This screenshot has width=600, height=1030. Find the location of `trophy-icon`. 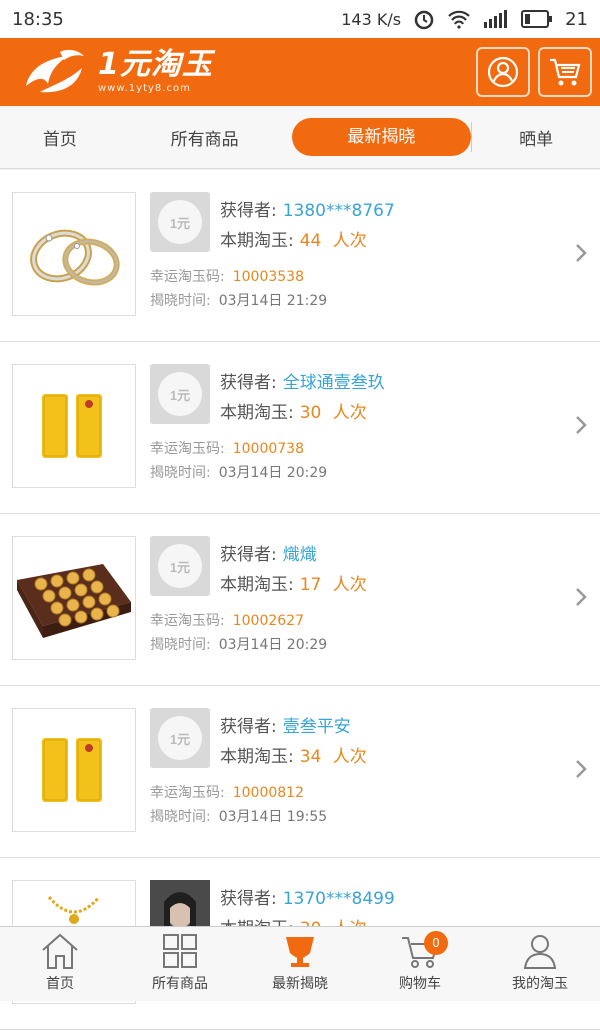

trophy-icon is located at coordinates (300, 952).